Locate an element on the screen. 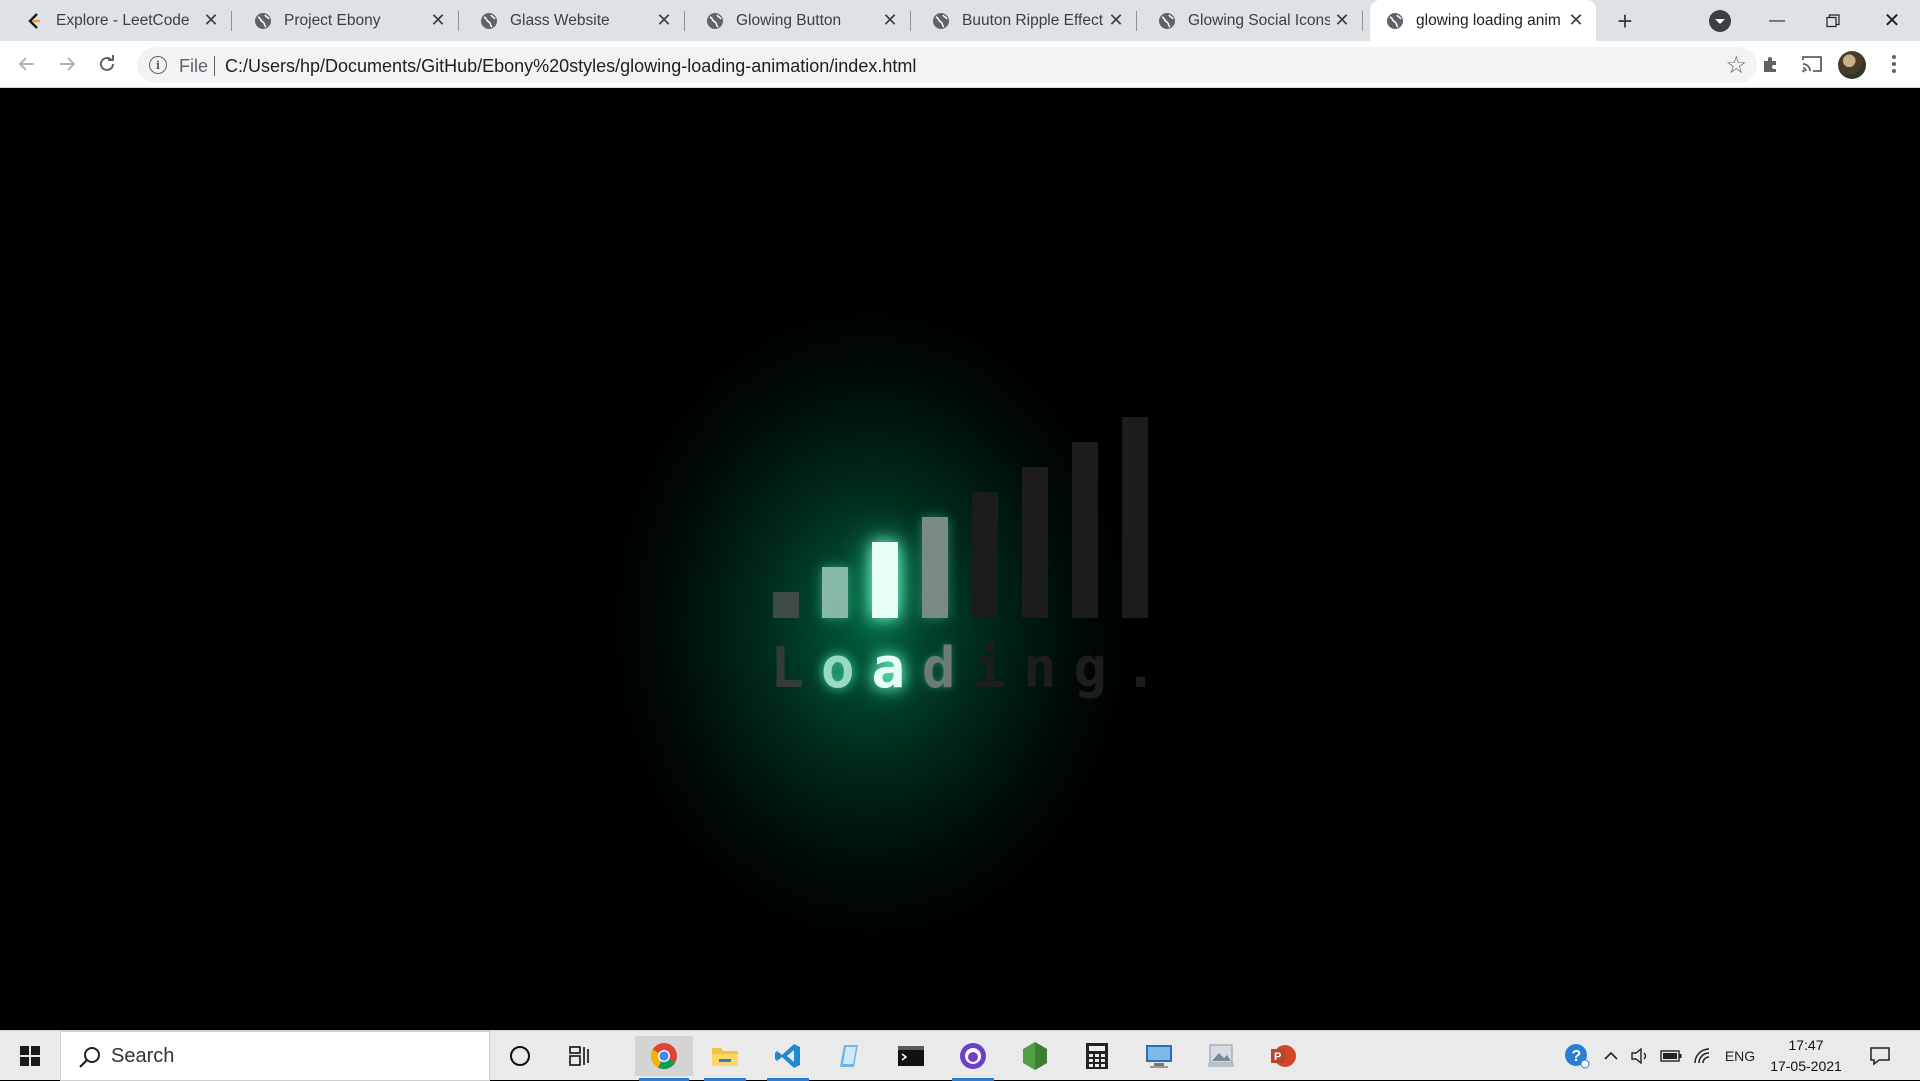 The image size is (1920, 1081). remote-desktop-icon is located at coordinates (1159, 1056).